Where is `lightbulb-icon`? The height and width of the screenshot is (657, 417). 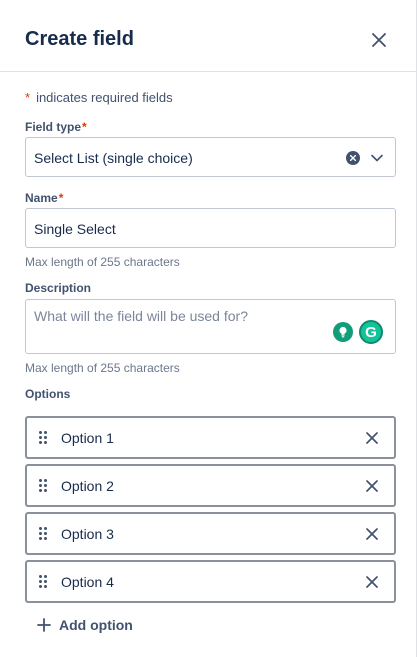 lightbulb-icon is located at coordinates (343, 332).